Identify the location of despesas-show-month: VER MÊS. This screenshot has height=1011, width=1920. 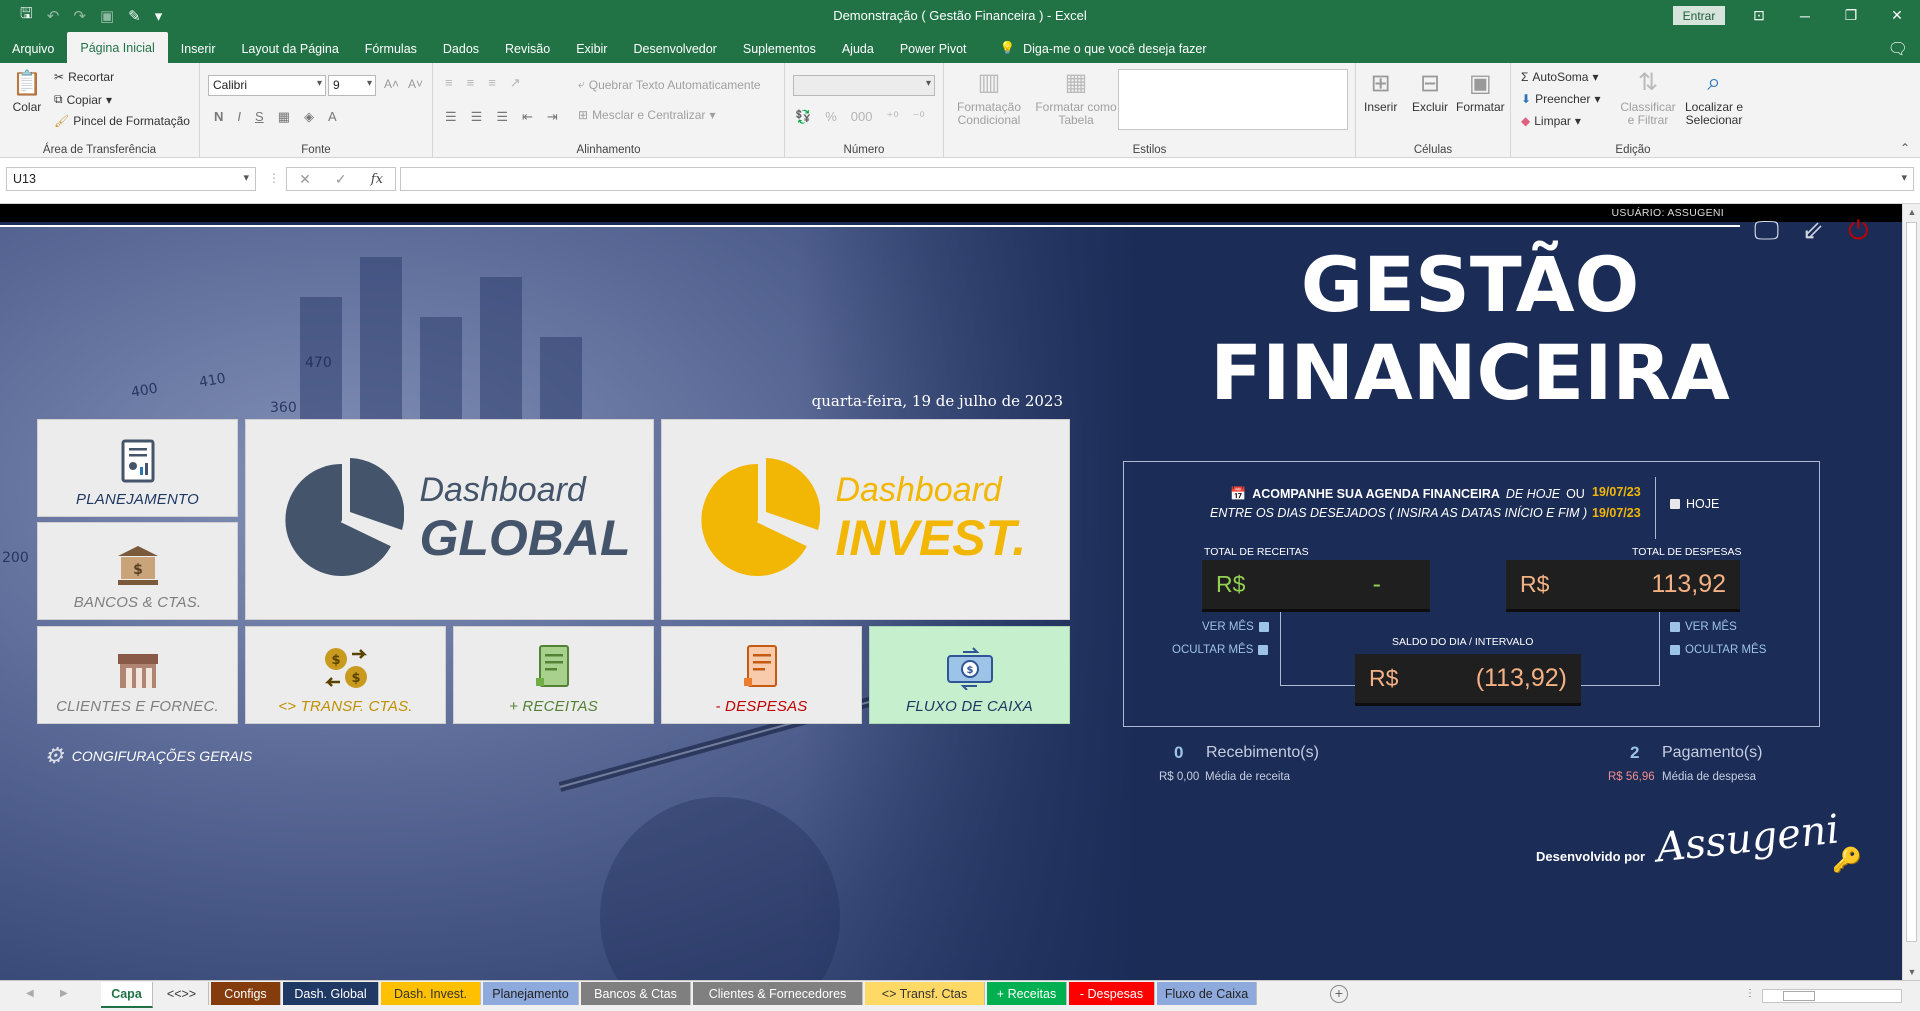
(1703, 627).